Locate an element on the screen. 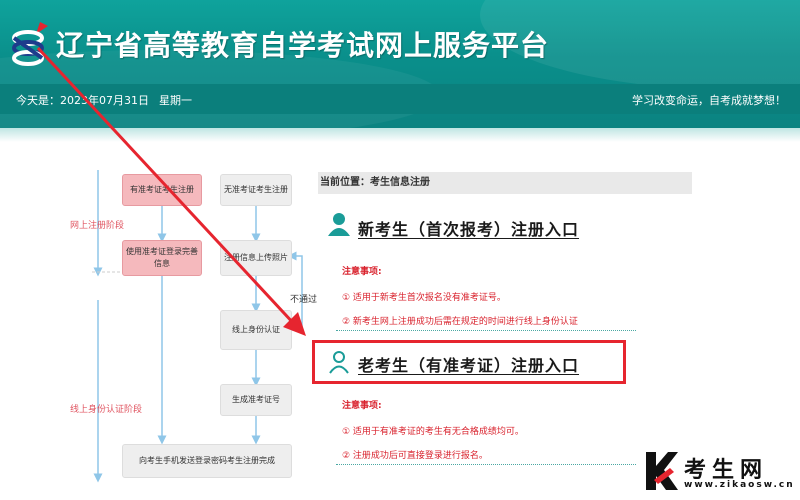 The image size is (800, 500). flow-box-without-ticket: 无准考证考生注册 is located at coordinates (256, 190).